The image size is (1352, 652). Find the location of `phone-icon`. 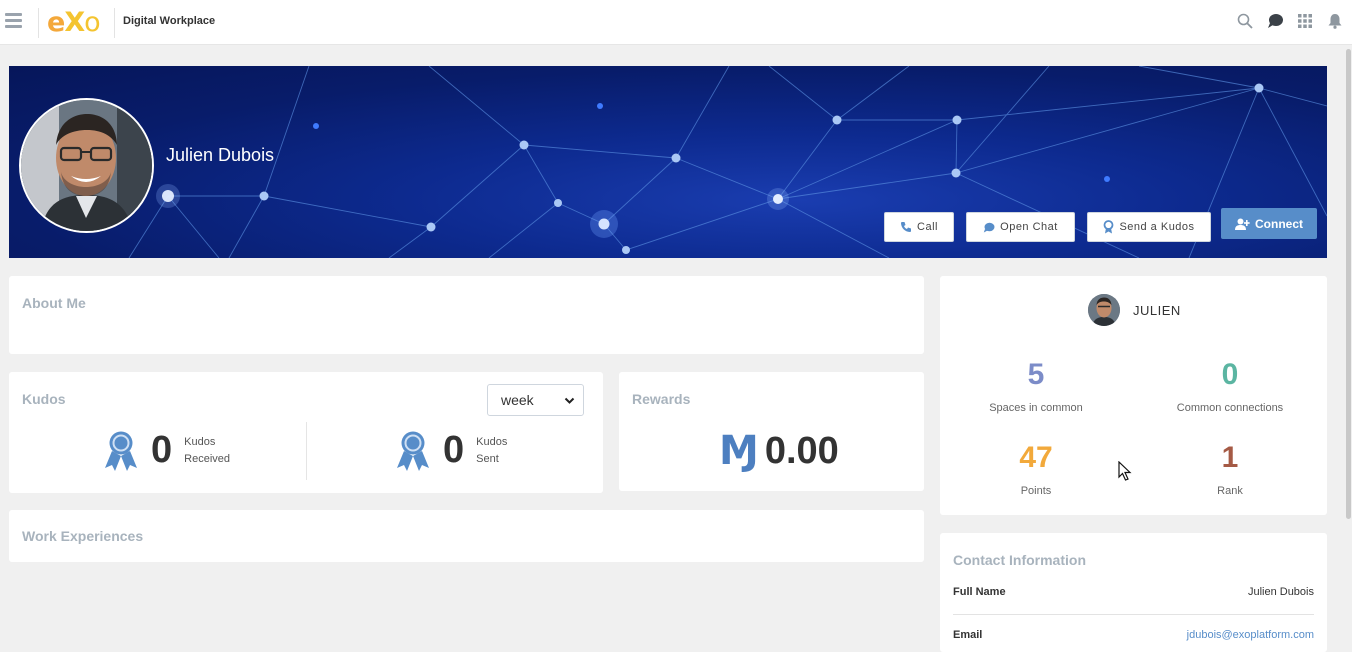

phone-icon is located at coordinates (906, 227).